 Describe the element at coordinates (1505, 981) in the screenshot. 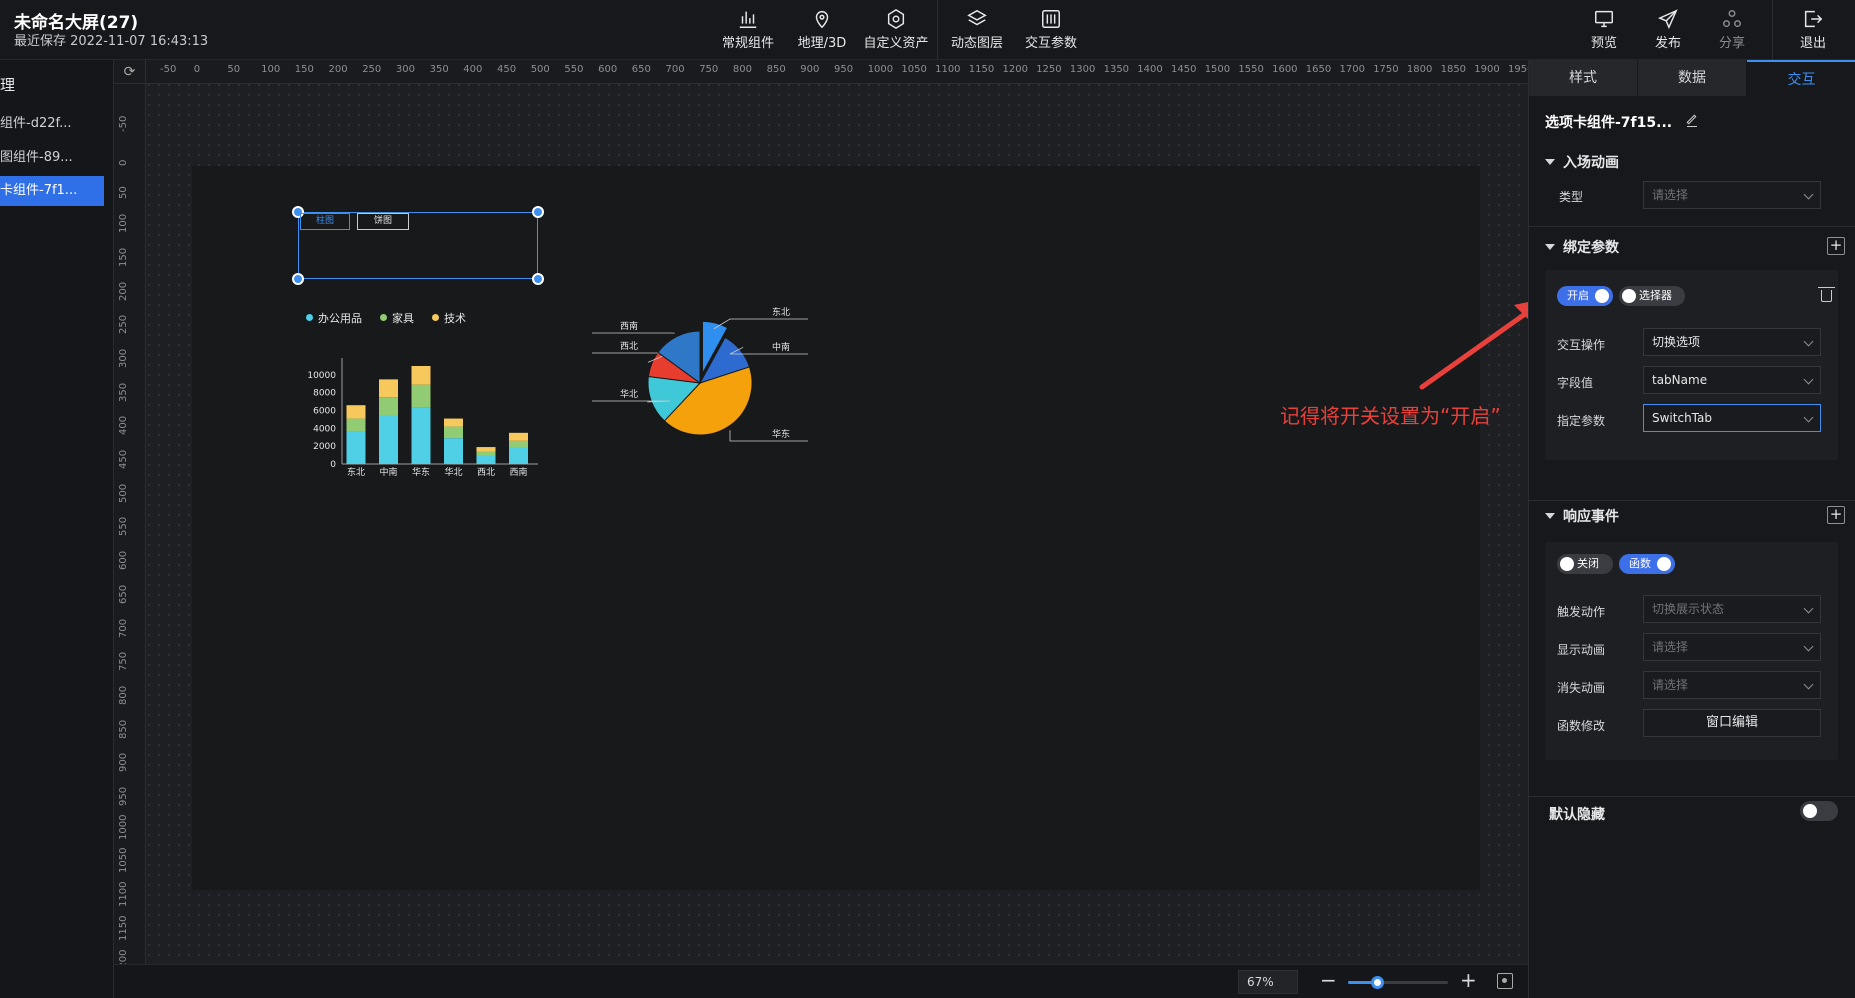

I see `fit-screen-icon` at that location.